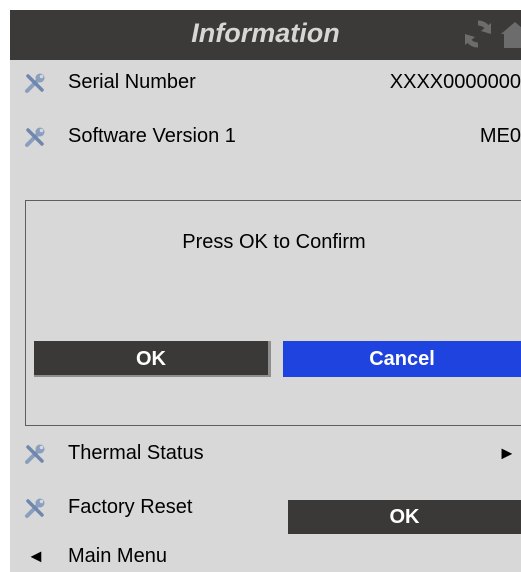  Describe the element at coordinates (265, 453) in the screenshot. I see `thermal-status-row: Thermal Status ►` at that location.